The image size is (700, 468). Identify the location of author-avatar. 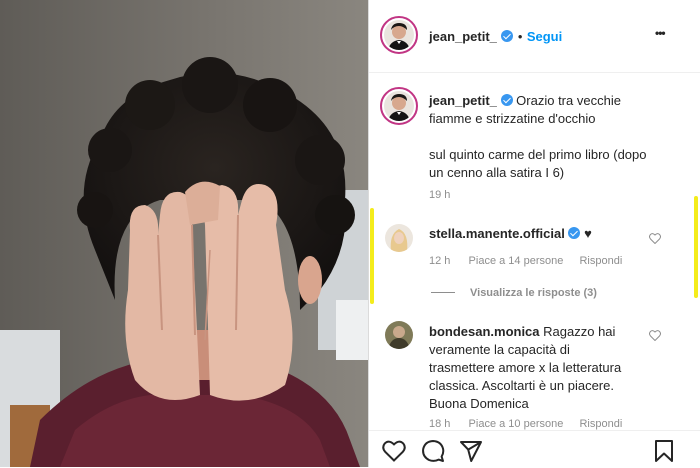
(399, 35).